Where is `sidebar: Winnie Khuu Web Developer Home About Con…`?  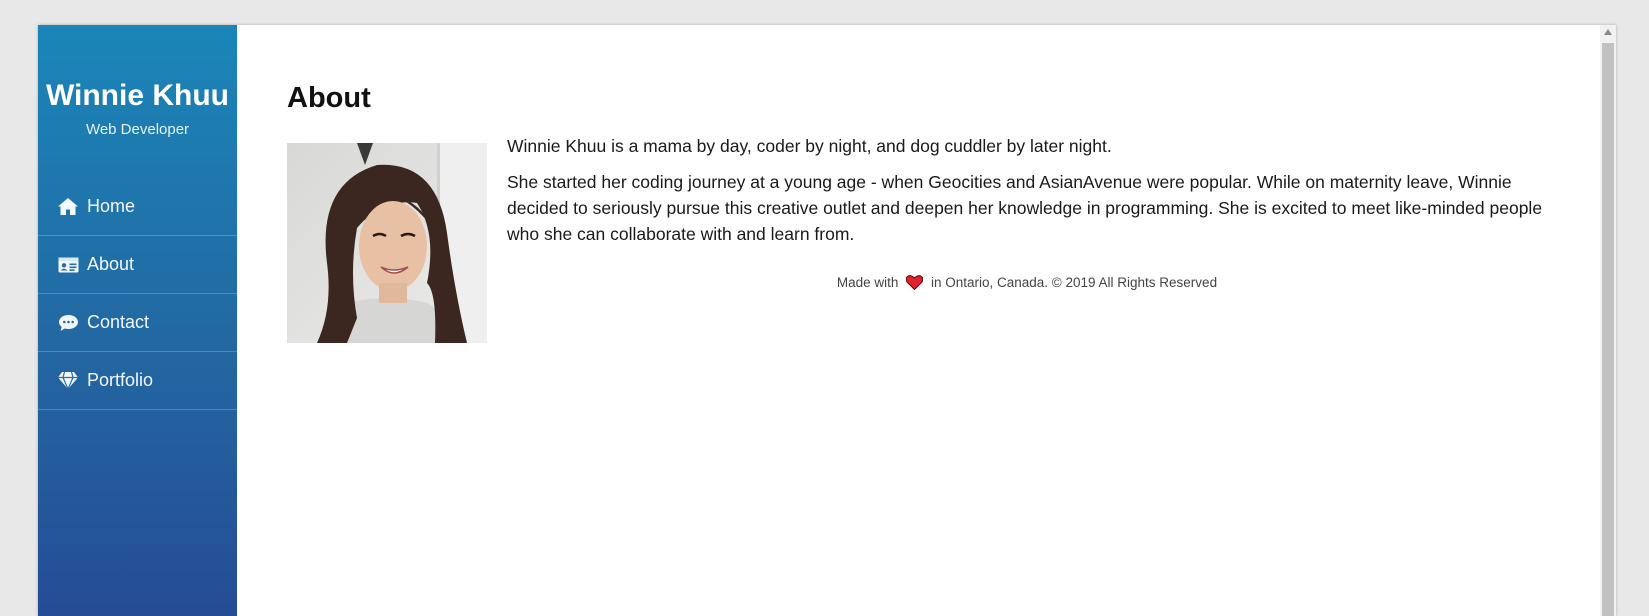 sidebar: Winnie Khuu Web Developer Home About Con… is located at coordinates (137, 320).